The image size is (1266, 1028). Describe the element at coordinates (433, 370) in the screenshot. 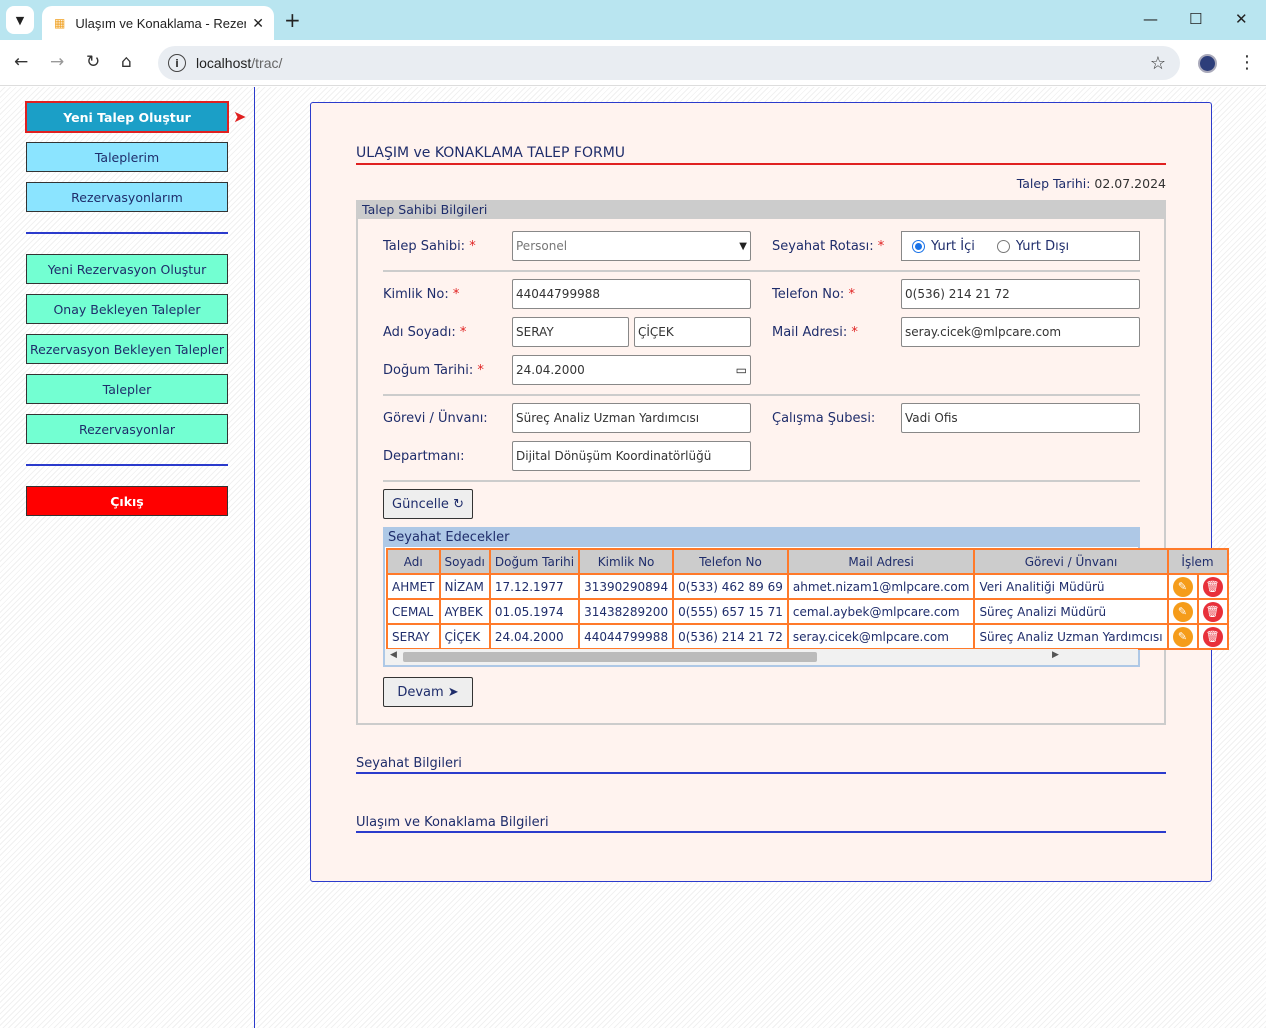

I see `dogum-tarihi-label: Doğum Tarihi: *` at that location.